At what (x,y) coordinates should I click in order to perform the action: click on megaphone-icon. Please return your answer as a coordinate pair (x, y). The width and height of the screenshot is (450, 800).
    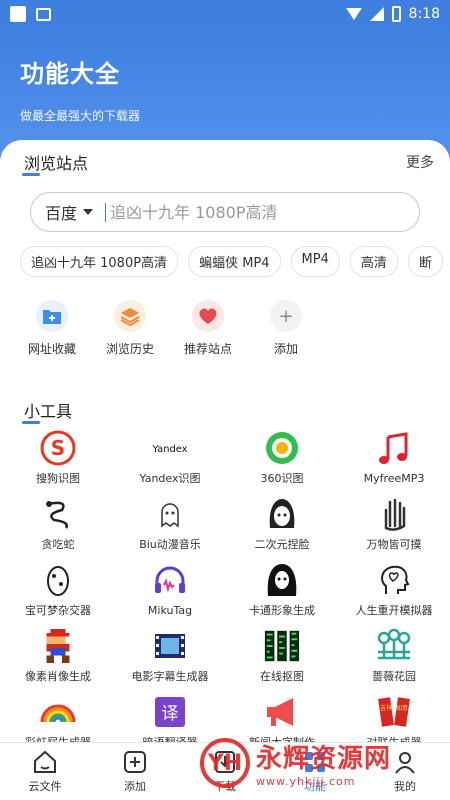
    Looking at the image, I should click on (282, 712).